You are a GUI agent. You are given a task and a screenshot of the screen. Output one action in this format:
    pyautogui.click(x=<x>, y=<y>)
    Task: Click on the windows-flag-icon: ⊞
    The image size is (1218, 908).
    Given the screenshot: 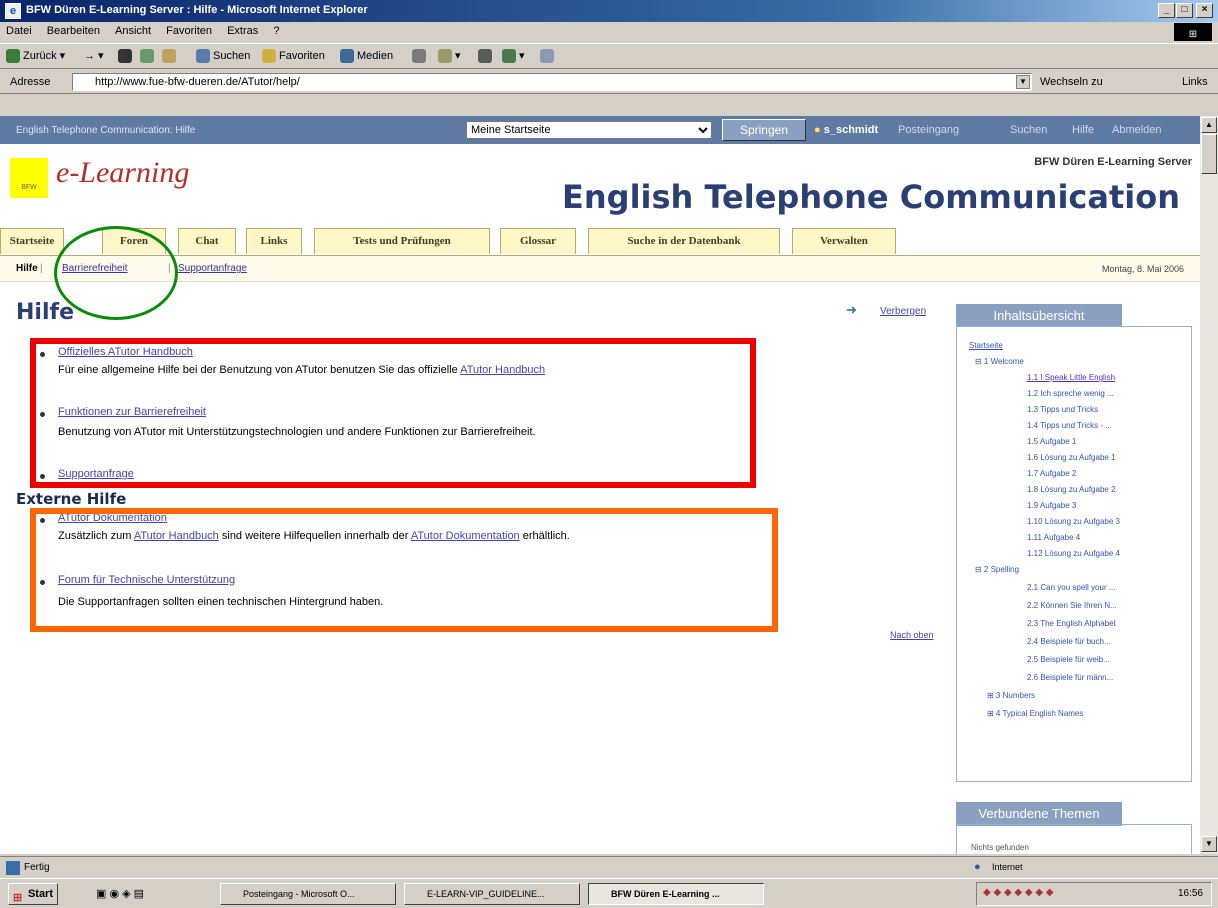 What is the action you would take?
    pyautogui.click(x=18, y=898)
    